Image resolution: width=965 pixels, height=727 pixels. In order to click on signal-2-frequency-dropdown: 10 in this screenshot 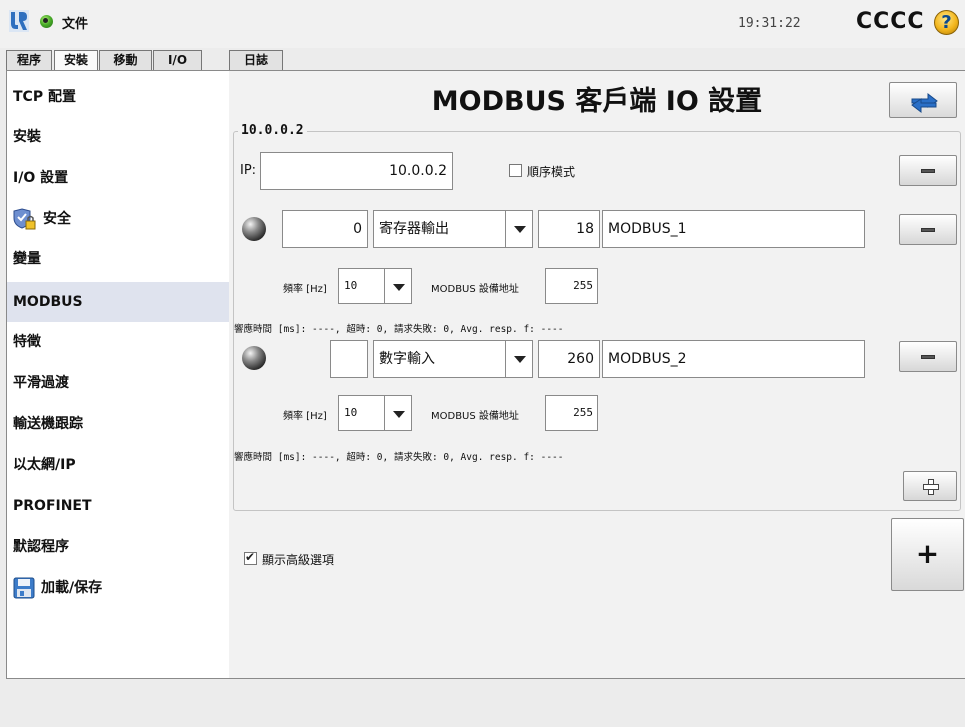, I will do `click(375, 413)`.